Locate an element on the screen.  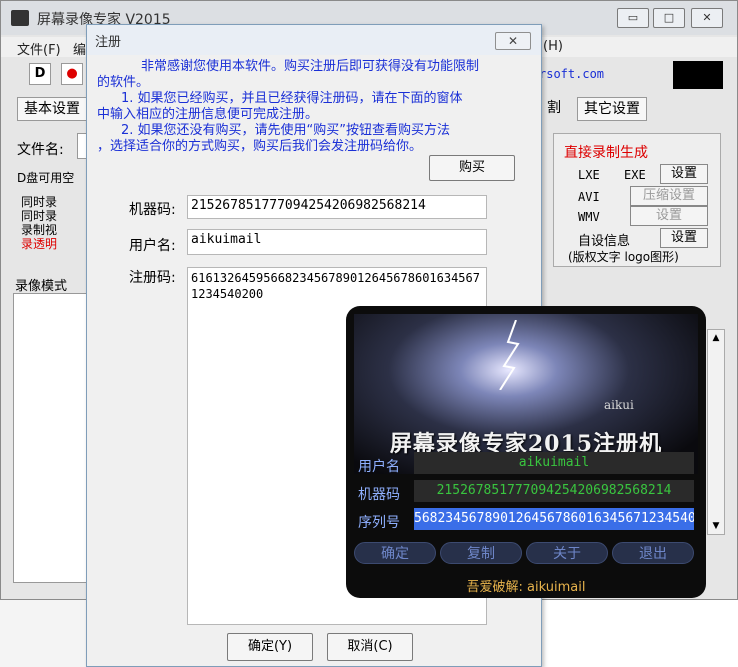
kg-serial-field: 5682345678901264567860163456712345402​00 is located at coordinates (554, 519).